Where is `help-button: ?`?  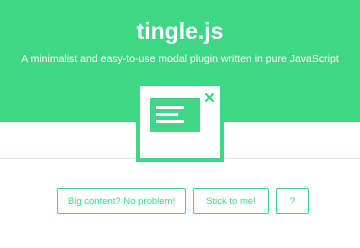 help-button: ? is located at coordinates (292, 201).